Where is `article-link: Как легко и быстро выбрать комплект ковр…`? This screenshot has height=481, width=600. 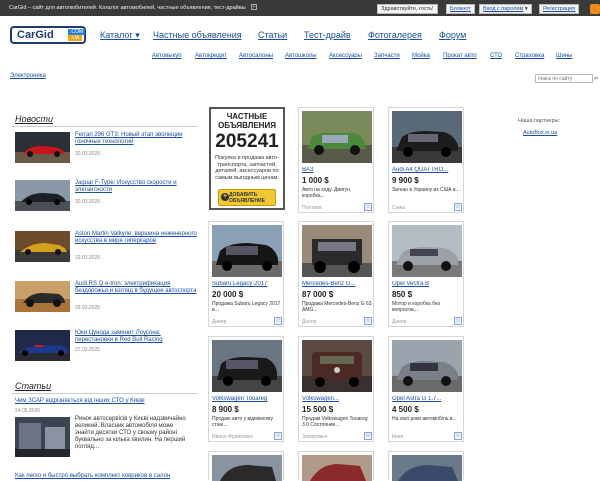 article-link: Как легко и быстро выбрать комплект ковр… is located at coordinates (92, 476).